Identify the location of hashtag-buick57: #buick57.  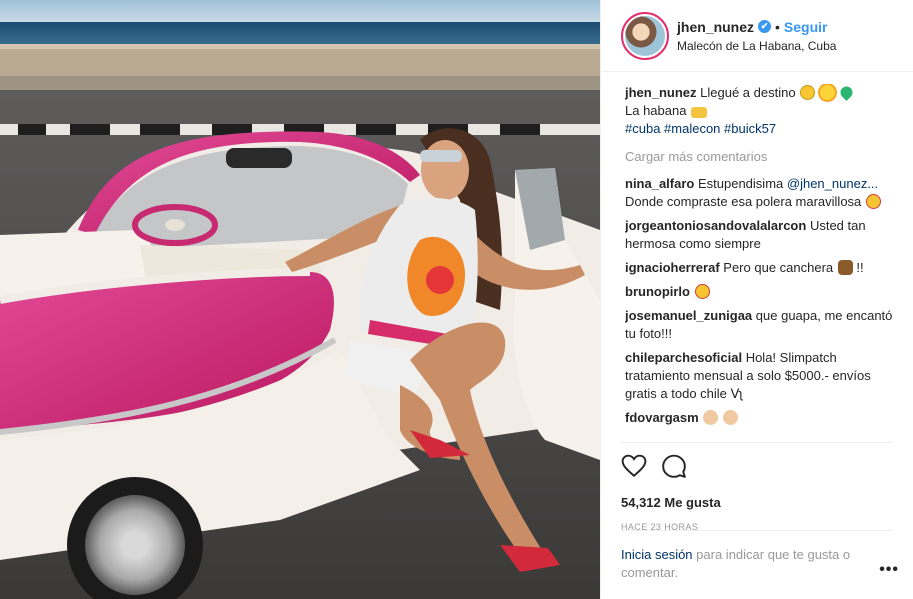
(750, 128).